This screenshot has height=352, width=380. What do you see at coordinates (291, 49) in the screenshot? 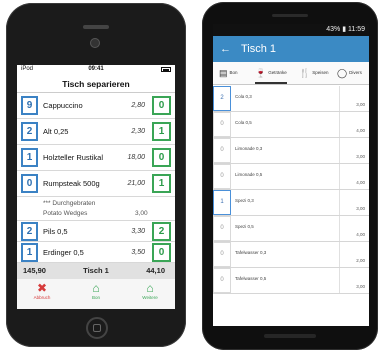
I see `app-bar: ← Tisch 1` at bounding box center [291, 49].